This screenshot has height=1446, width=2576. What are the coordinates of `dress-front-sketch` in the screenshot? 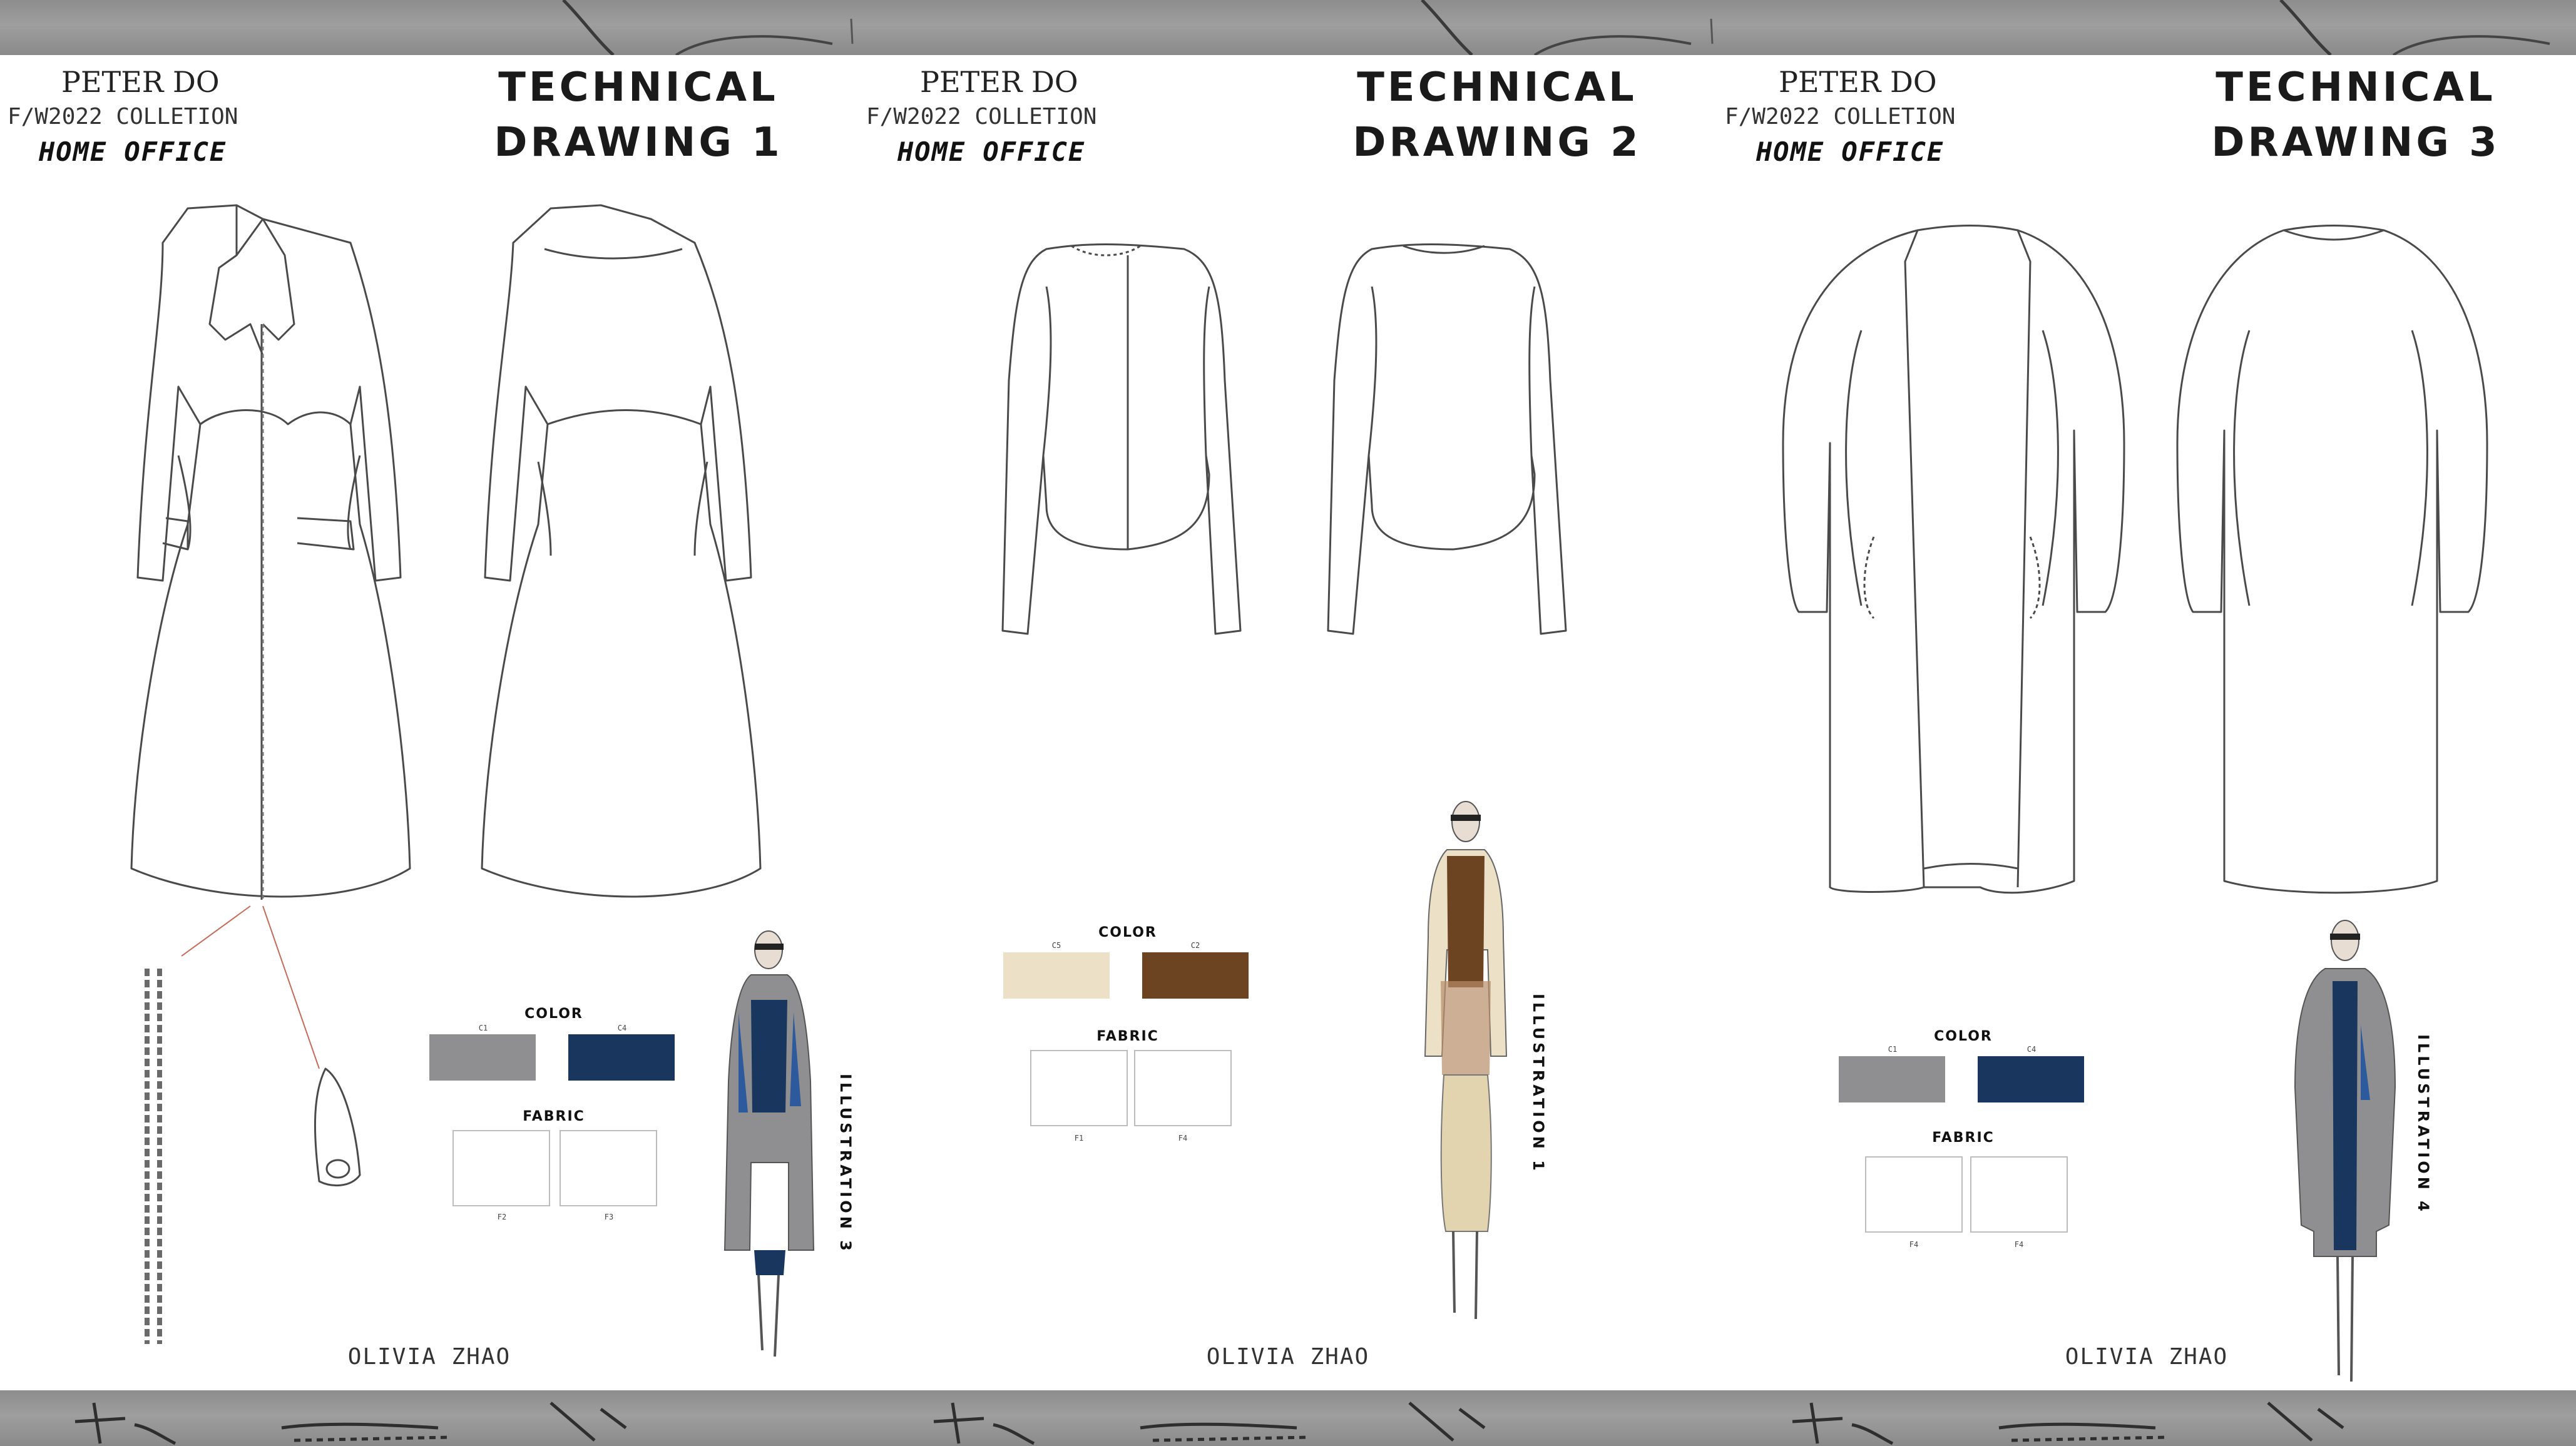 It's located at (270, 552).